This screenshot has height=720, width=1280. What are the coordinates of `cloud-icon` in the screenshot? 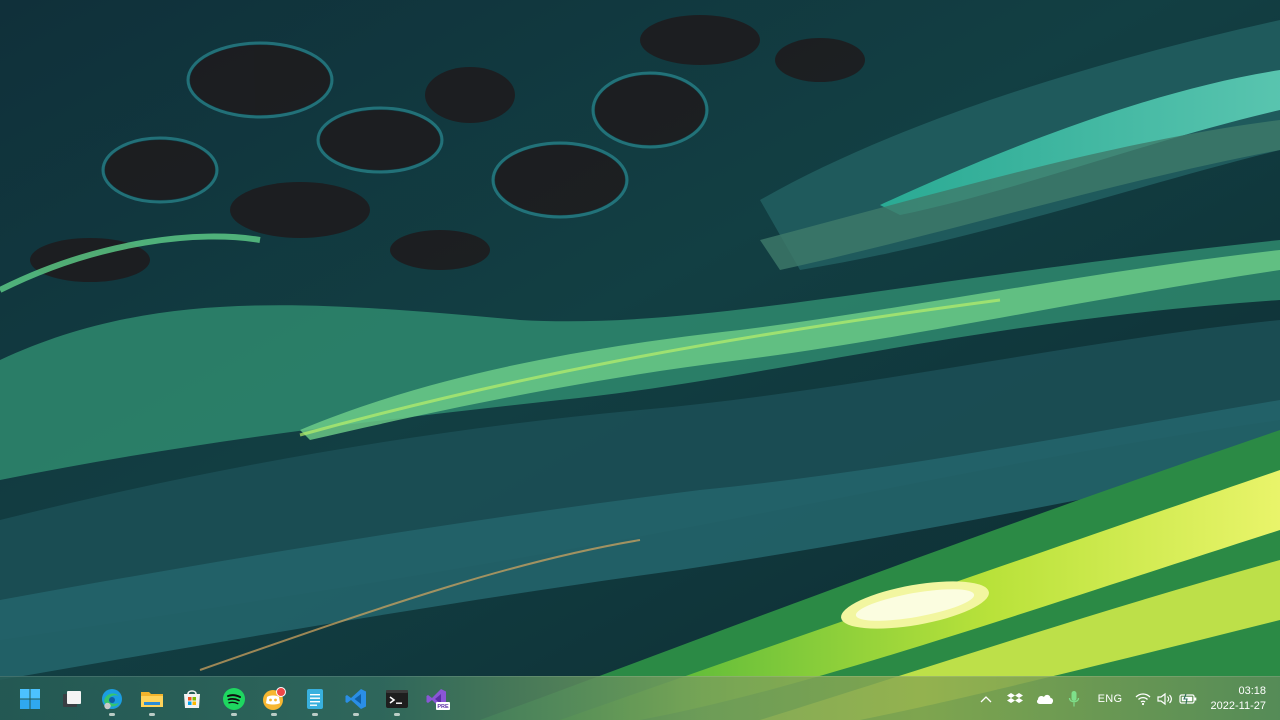 It's located at (1045, 699).